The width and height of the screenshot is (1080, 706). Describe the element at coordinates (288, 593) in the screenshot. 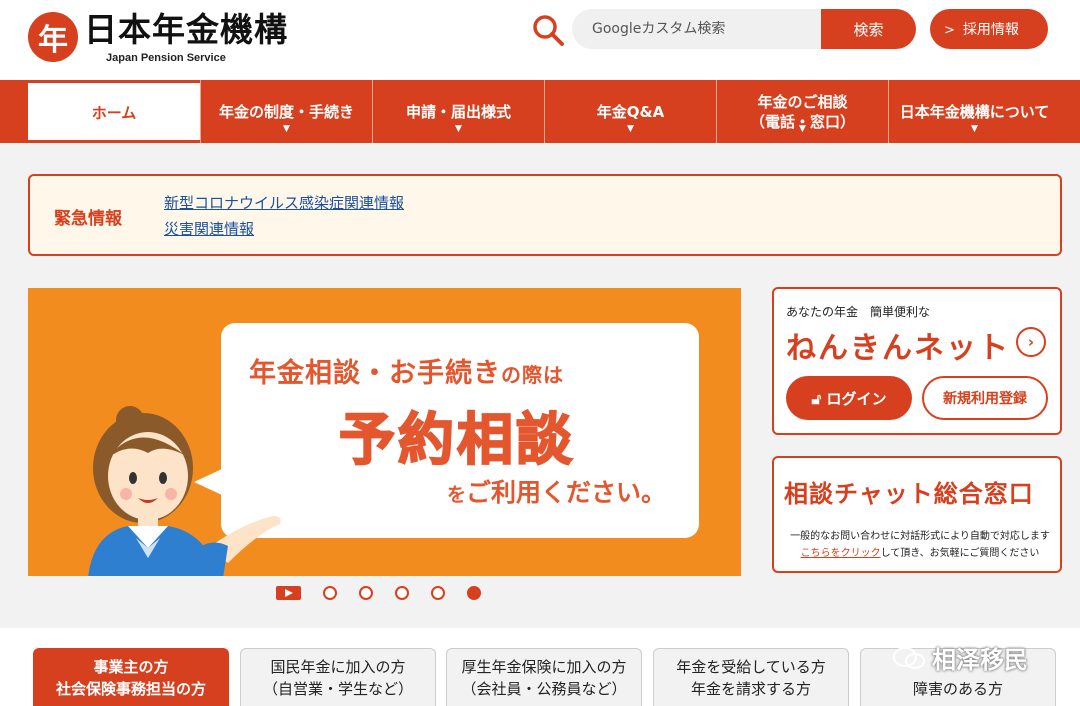

I see `play-button` at that location.